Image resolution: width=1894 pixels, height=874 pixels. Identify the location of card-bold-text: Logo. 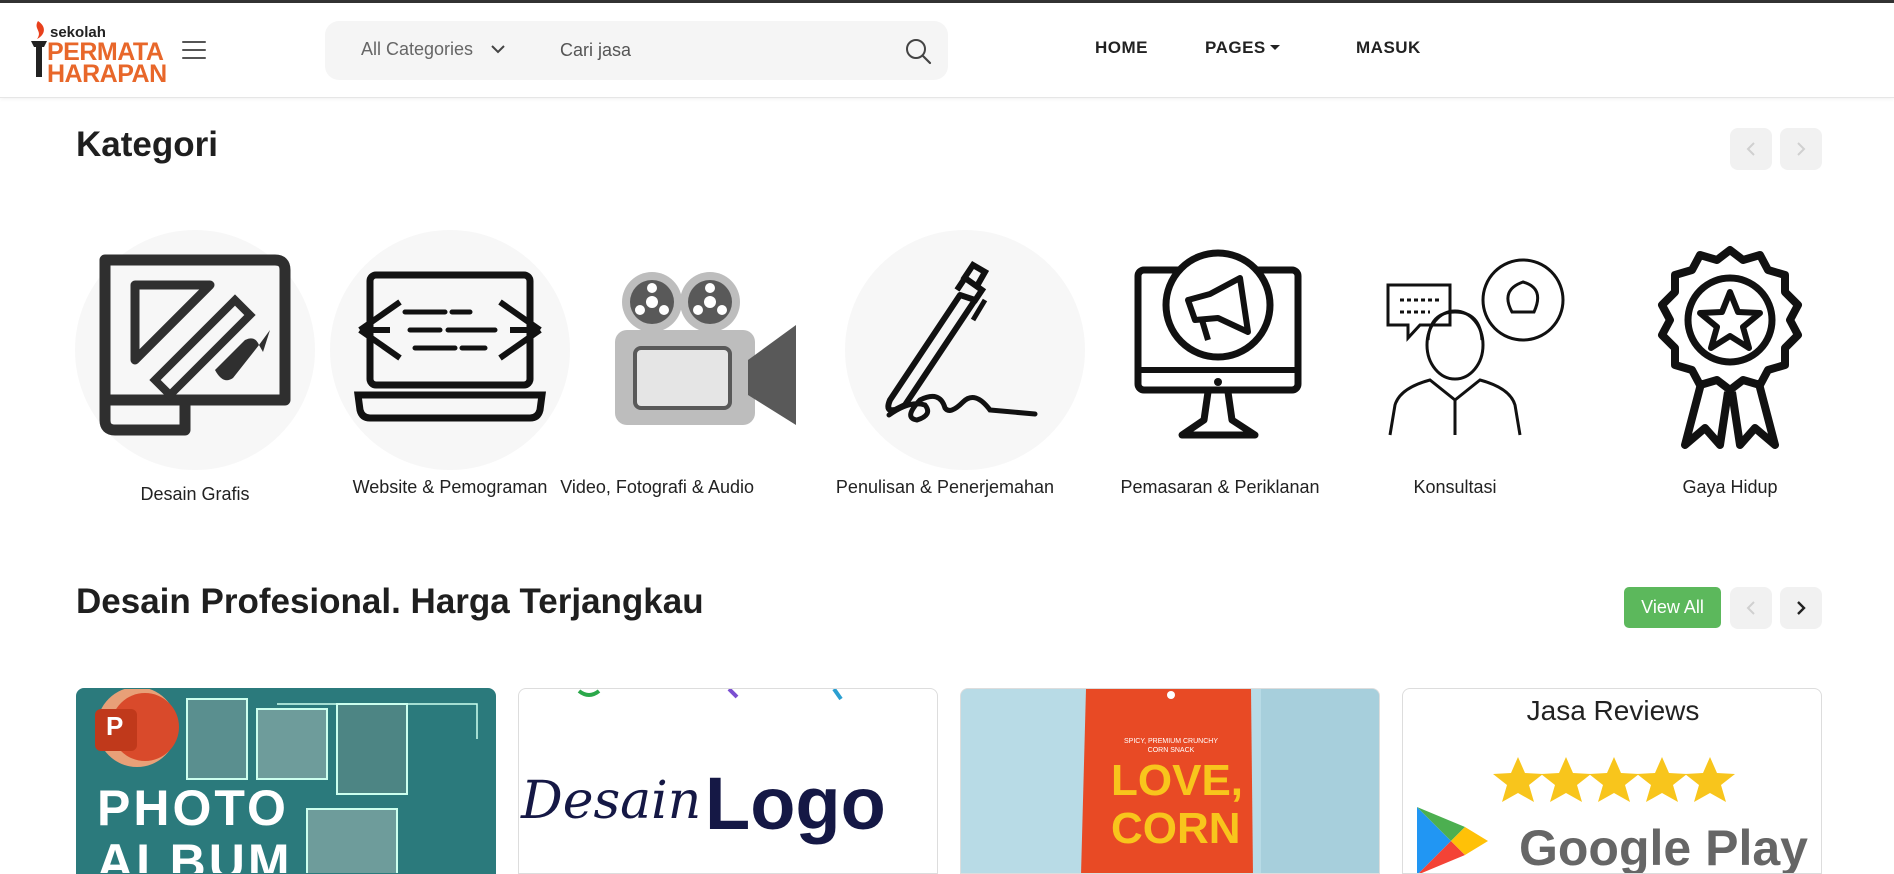
(795, 803).